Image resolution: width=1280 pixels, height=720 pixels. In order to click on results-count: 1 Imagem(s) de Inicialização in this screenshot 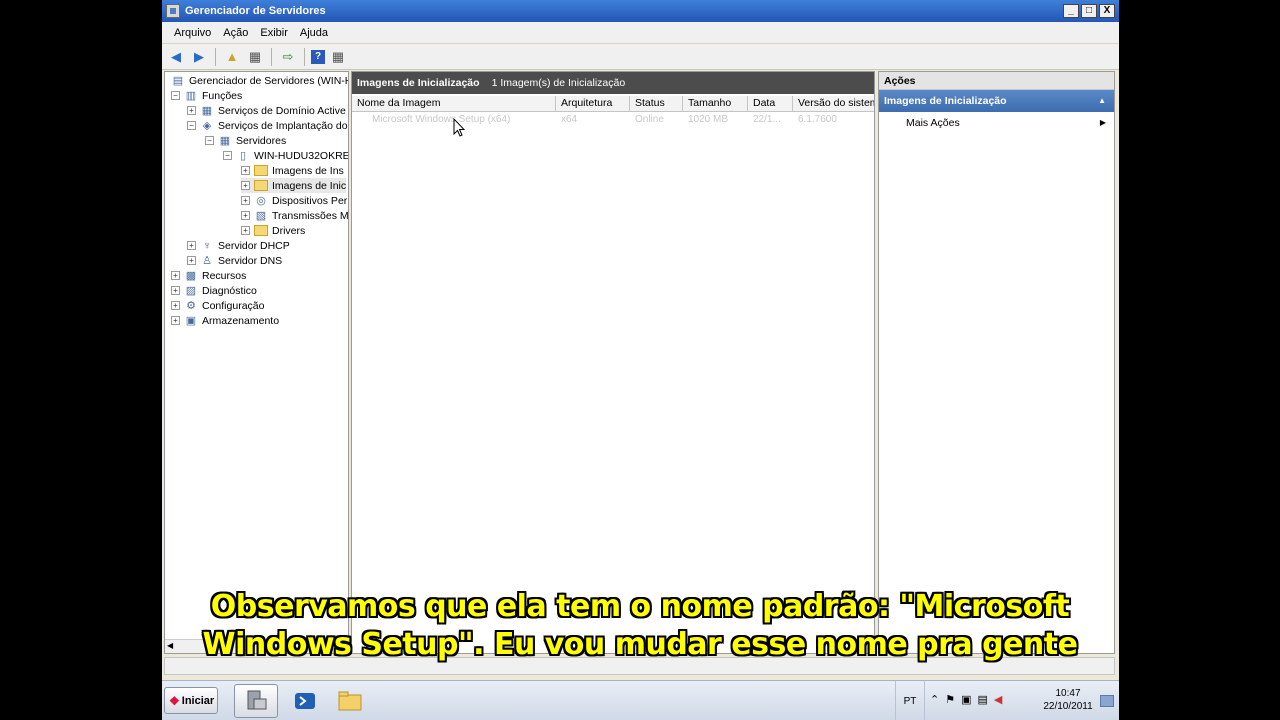, I will do `click(558, 83)`.